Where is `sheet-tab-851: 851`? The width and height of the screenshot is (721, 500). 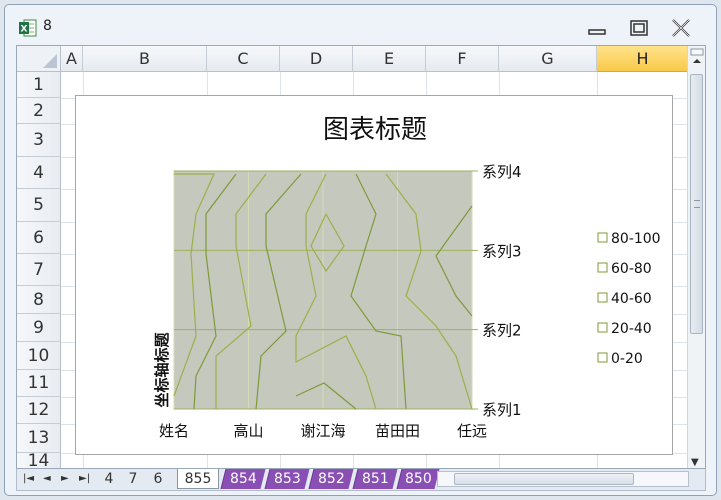
sheet-tab-851: 851 is located at coordinates (375, 479).